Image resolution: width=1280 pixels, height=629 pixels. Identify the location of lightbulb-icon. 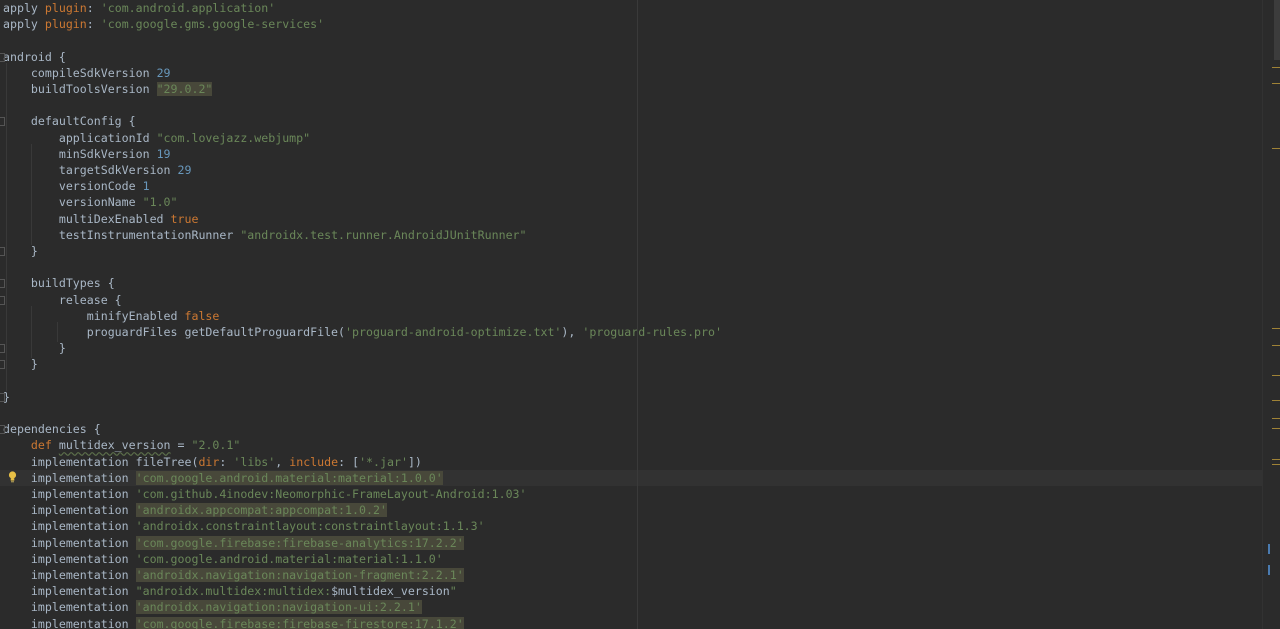
(12, 477).